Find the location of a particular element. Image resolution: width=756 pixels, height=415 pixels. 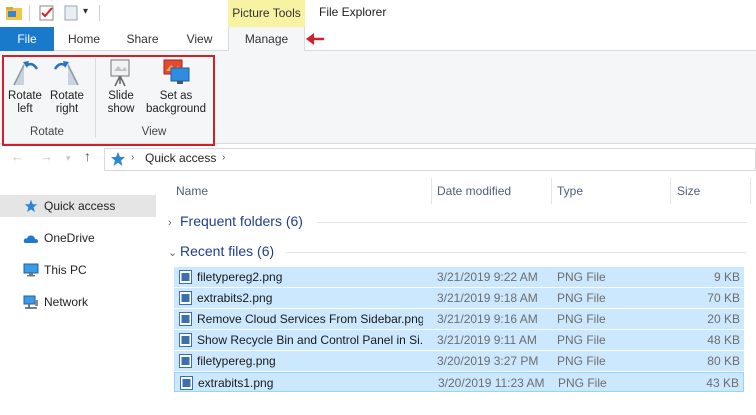

file-date: 3/21/2019 9:18 AM is located at coordinates (487, 298).